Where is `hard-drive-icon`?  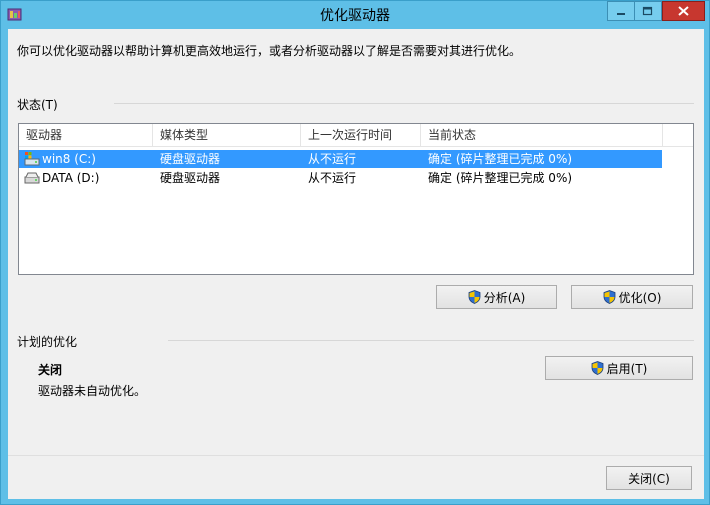
hard-drive-icon is located at coordinates (32, 178).